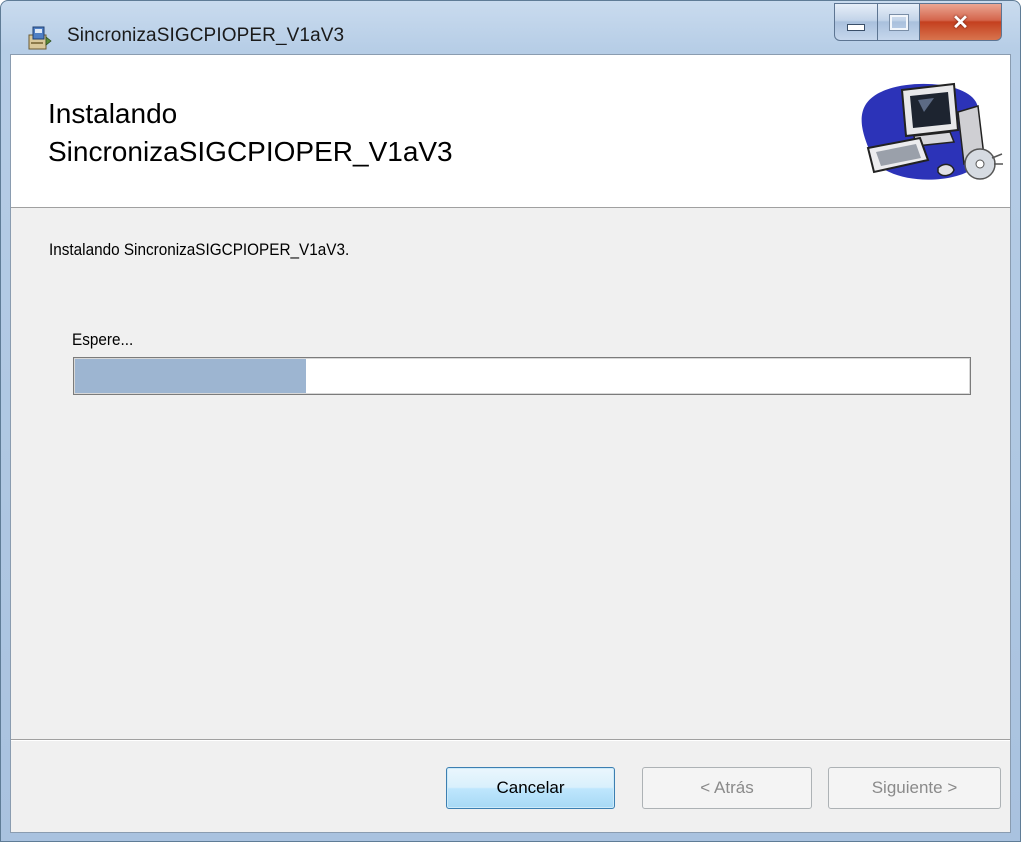  I want to click on caption-buttons: ✕, so click(918, 23).